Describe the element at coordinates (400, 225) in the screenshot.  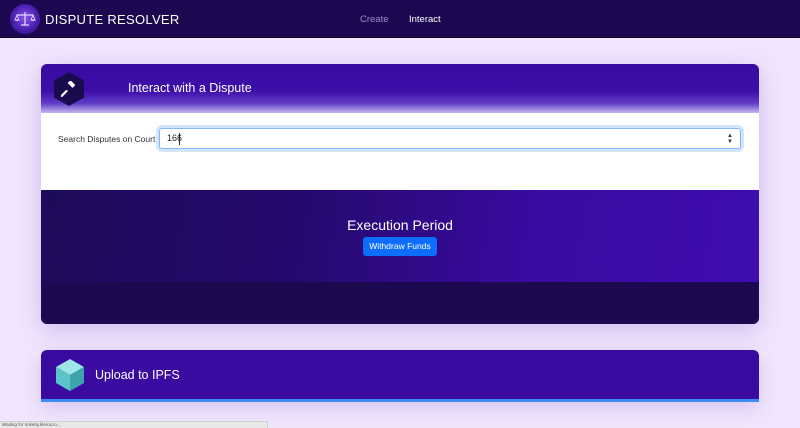
I see `period-title: Execution Period` at that location.